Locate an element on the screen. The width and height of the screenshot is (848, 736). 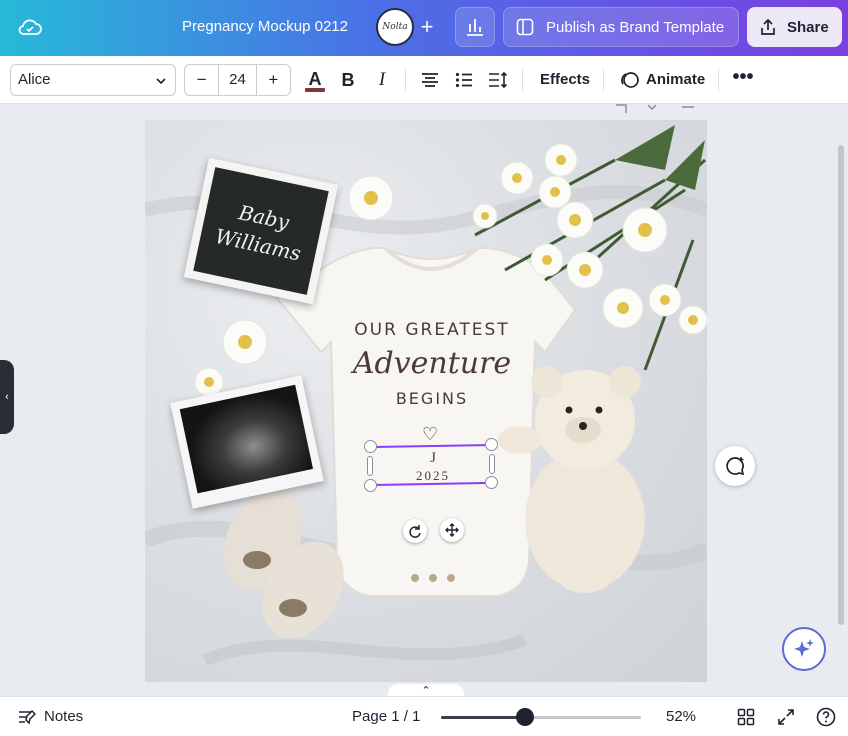
onesie-line-2: Adventure is located at coordinates (432, 363).